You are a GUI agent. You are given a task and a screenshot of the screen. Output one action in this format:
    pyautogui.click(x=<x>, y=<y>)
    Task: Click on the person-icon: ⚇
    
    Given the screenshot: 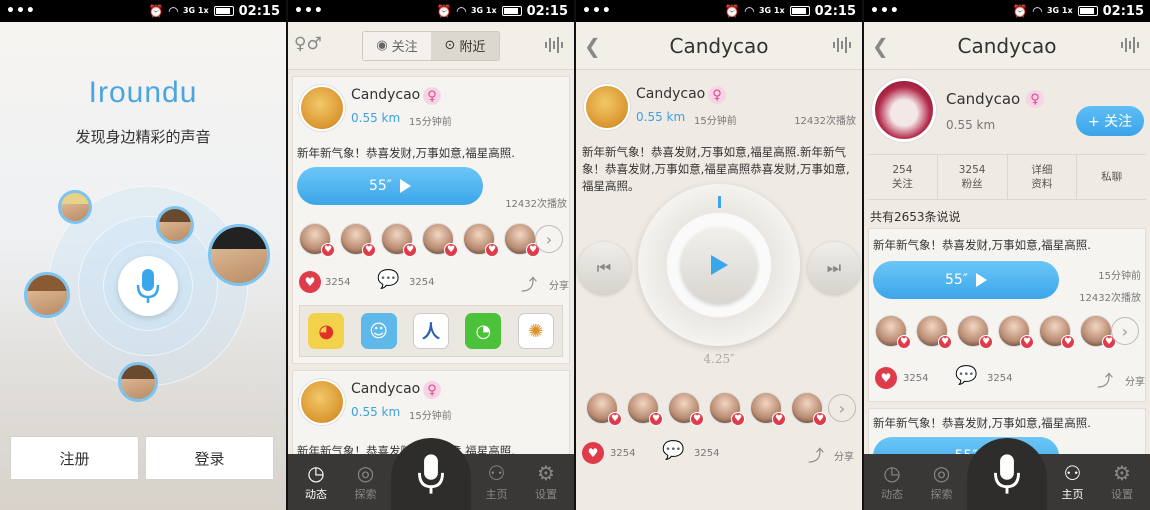 What is the action you would take?
    pyautogui.click(x=1072, y=472)
    